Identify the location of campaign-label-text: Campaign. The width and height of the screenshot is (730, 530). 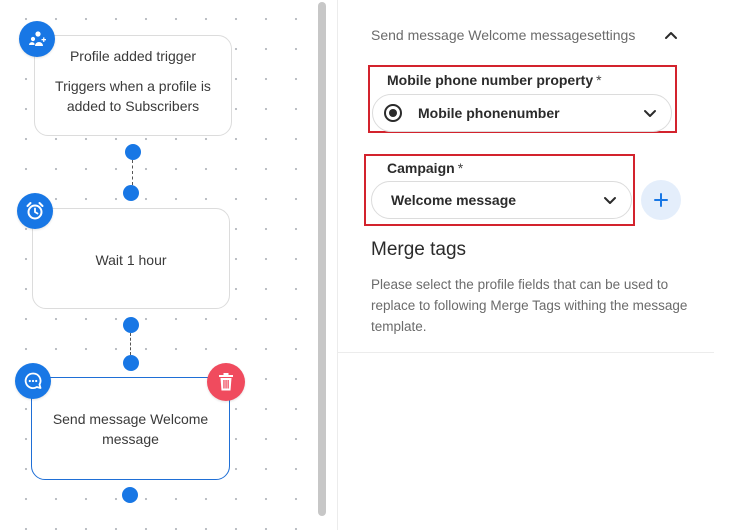
(421, 168).